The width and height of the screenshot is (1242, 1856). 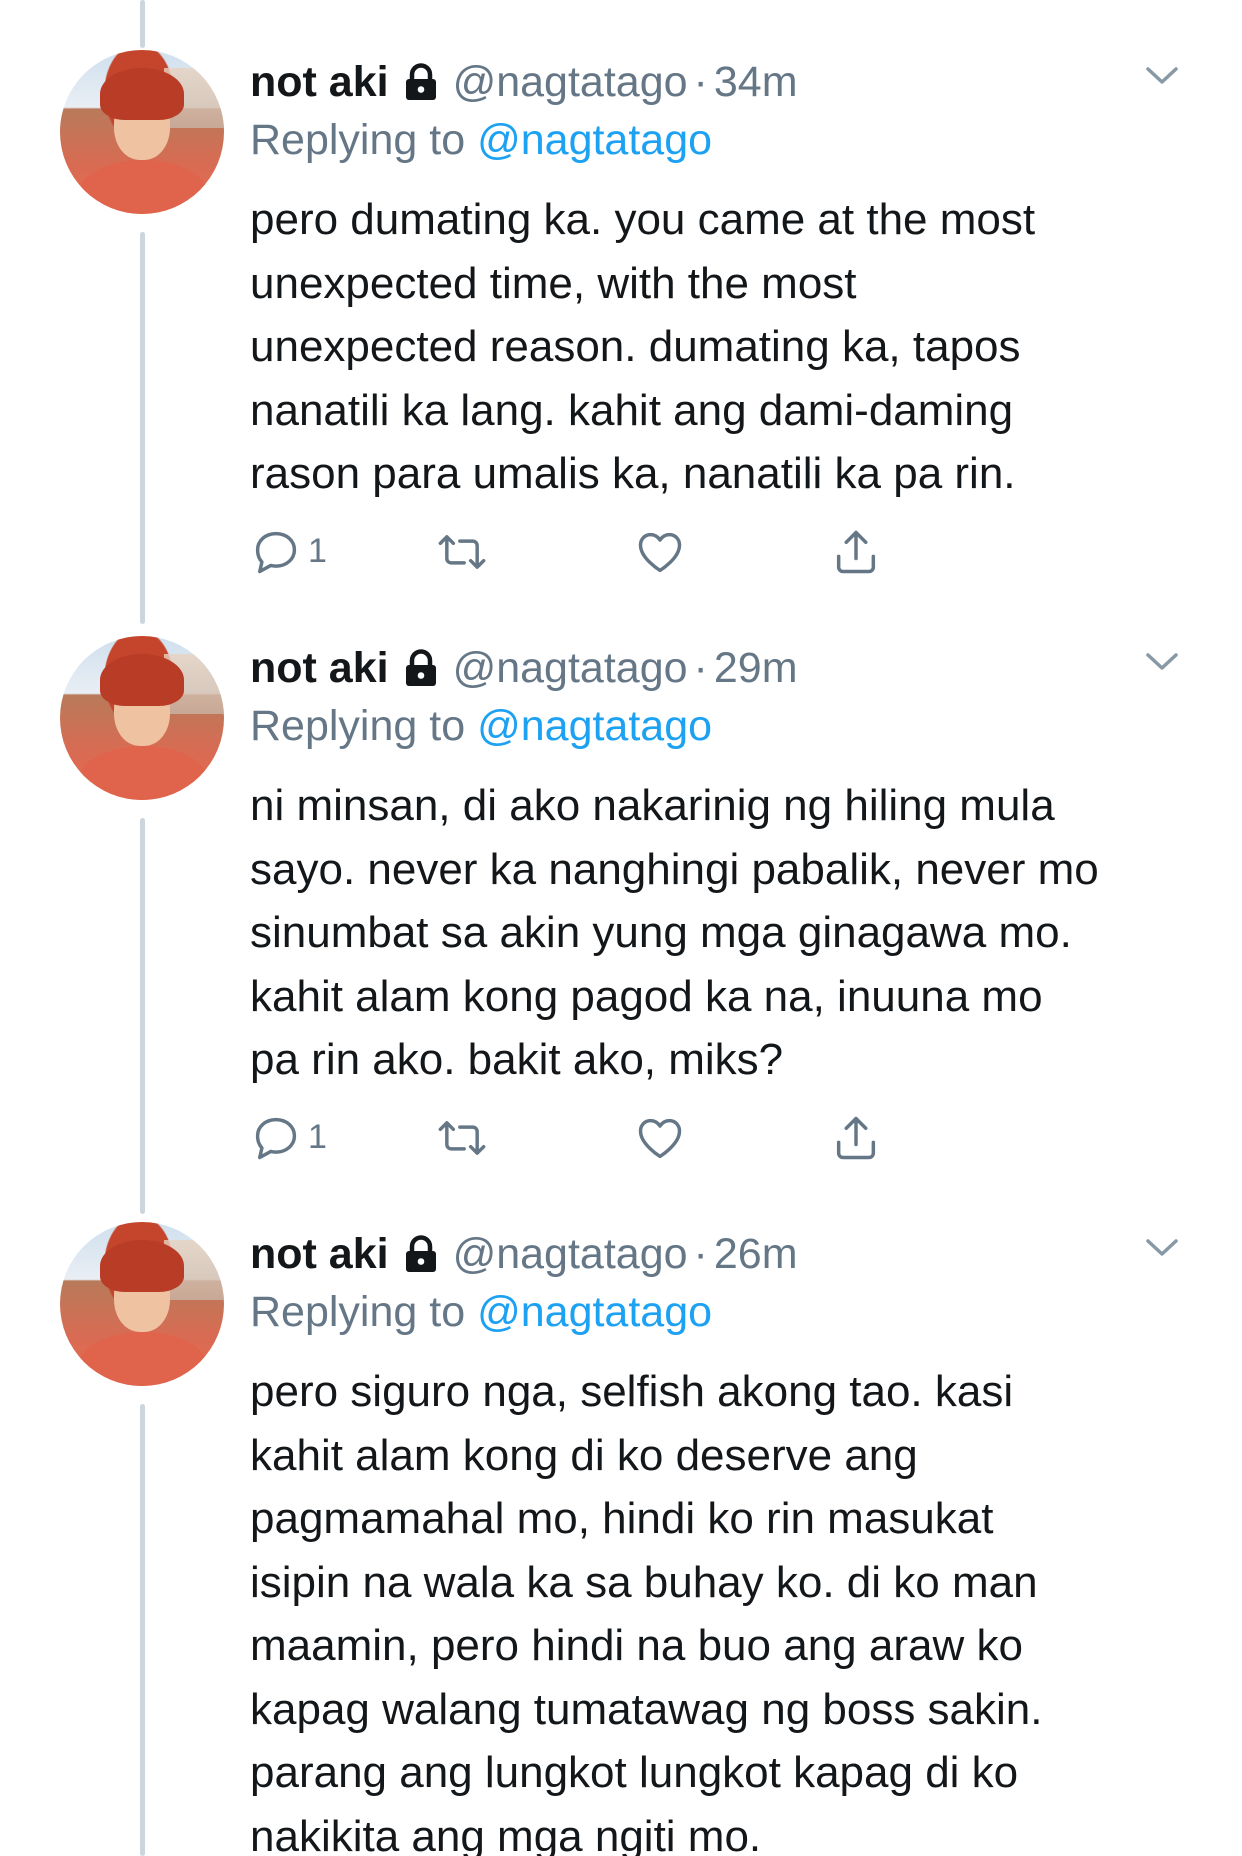 I want to click on tweet-header: not aki @nagtatago · 29m, so click(x=726, y=668).